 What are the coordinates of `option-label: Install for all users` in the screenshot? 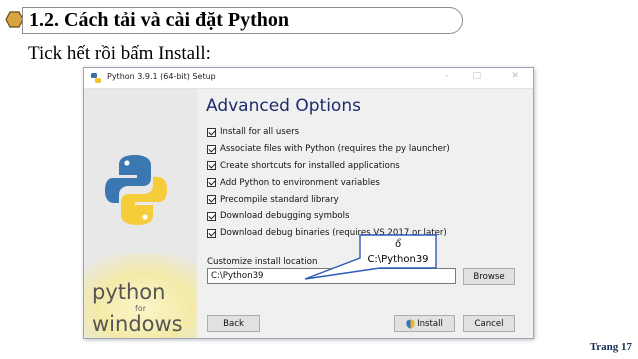 It's located at (260, 132).